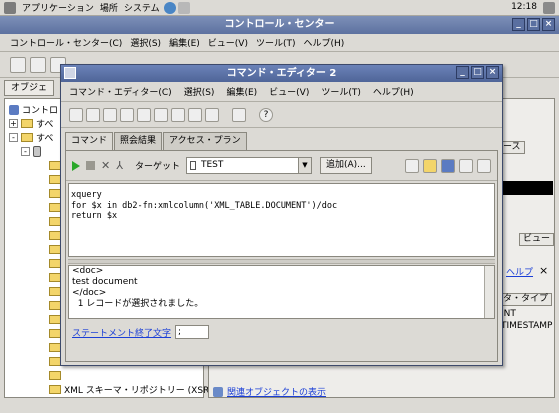 The image size is (559, 413). I want to click on monitor-icon, so click(212, 114).